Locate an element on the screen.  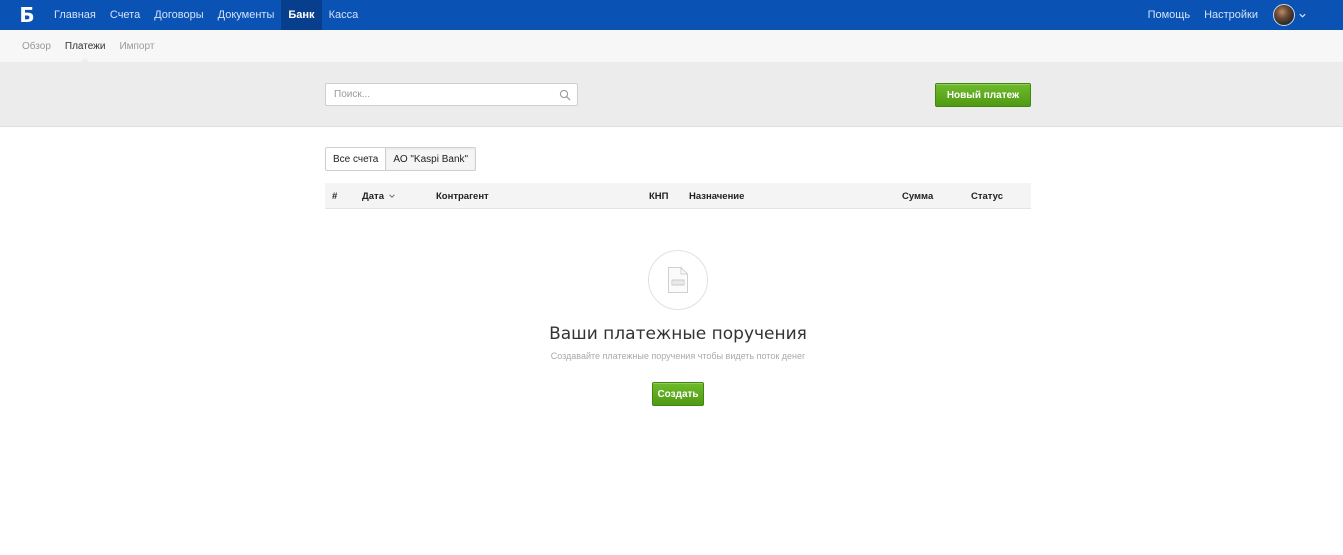
account-filter-tabs: Все счета АО "Kaspi Bank" is located at coordinates (401, 159).